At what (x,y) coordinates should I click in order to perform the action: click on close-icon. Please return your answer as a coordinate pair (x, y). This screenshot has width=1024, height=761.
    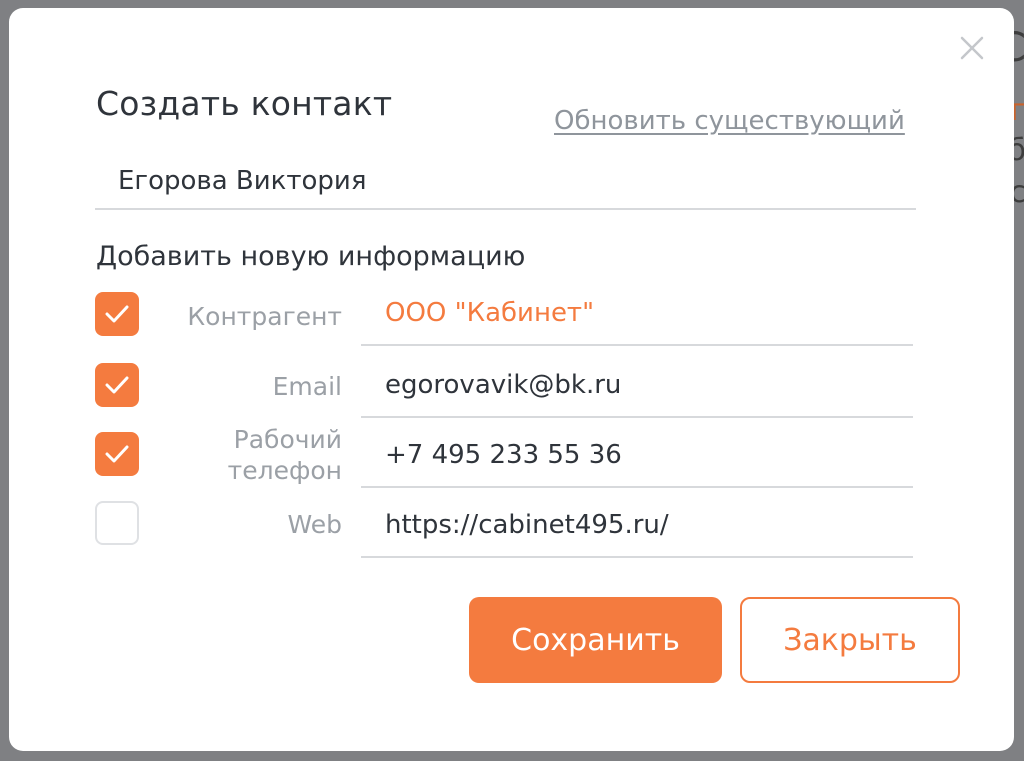
    Looking at the image, I should click on (972, 48).